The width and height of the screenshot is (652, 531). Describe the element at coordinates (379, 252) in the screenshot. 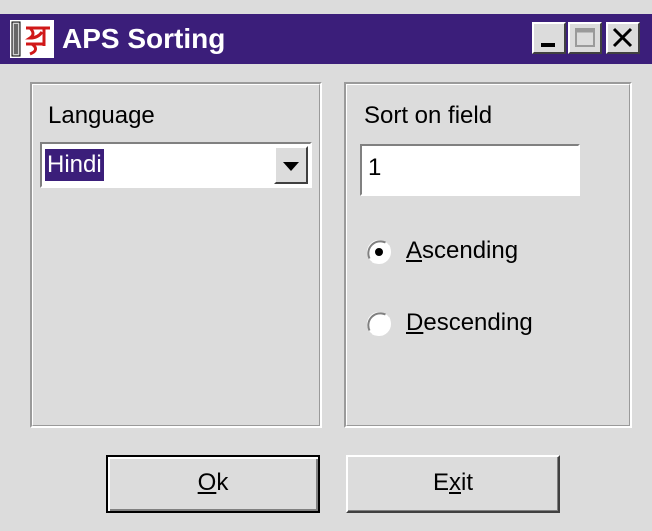

I see `radio-selected-icon` at that location.